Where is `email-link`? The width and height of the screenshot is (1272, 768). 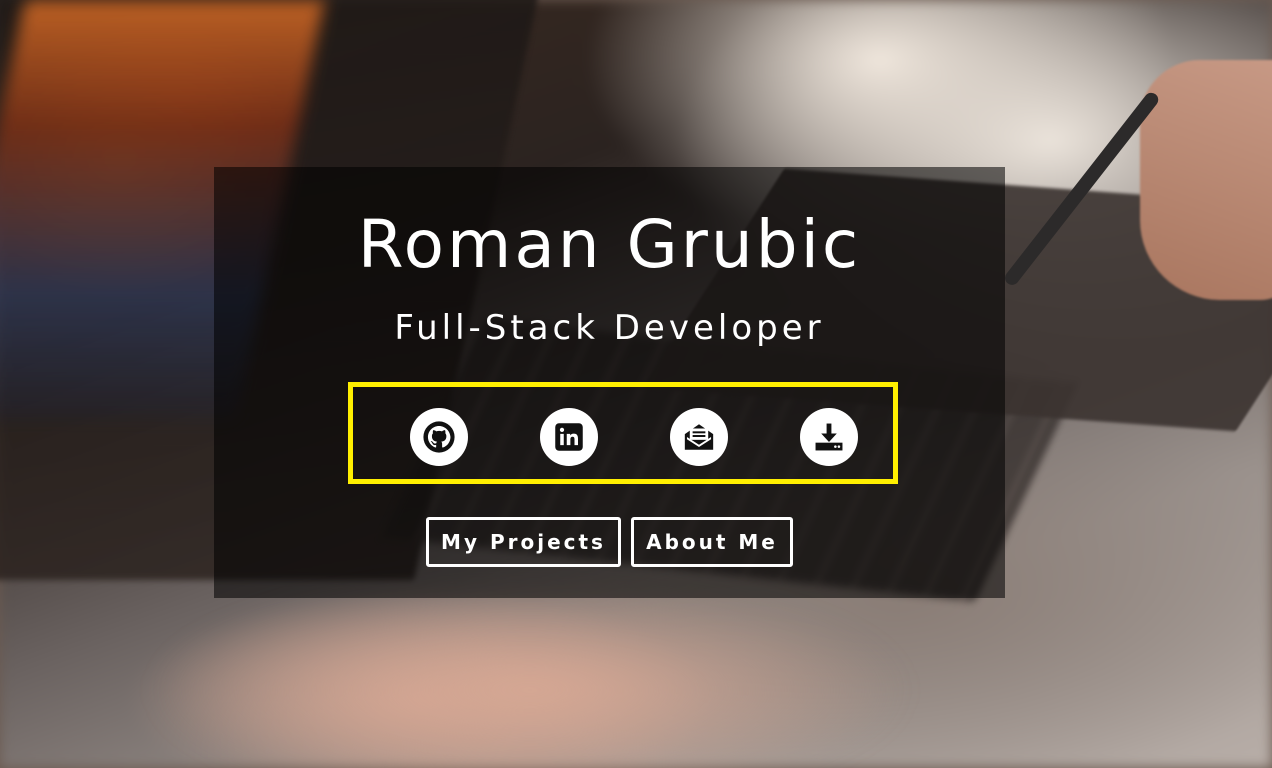
email-link is located at coordinates (699, 437).